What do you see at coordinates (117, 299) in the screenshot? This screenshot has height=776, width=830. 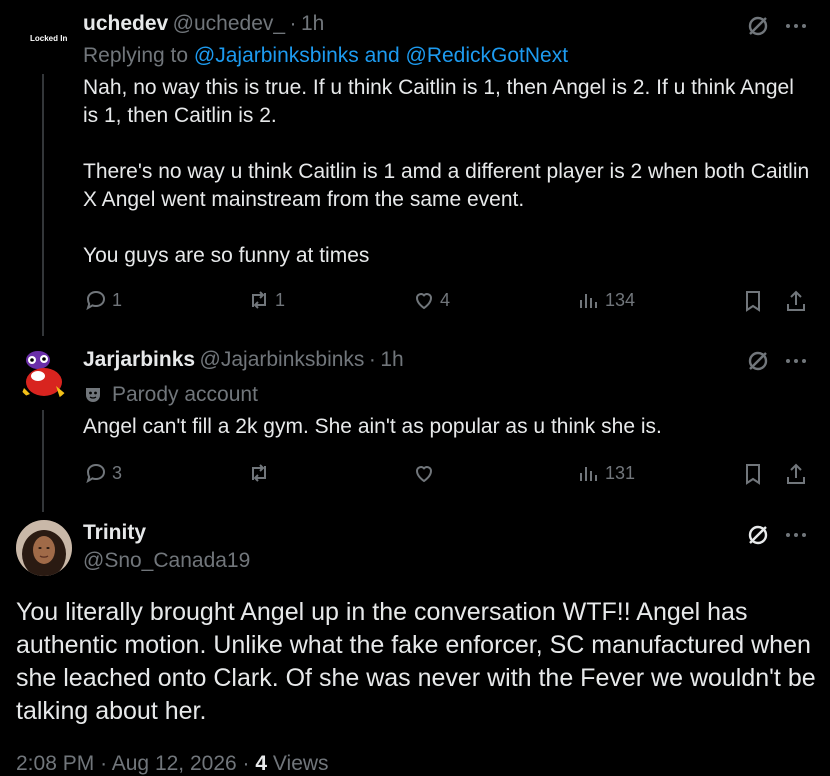 I see `reply-count: 1` at bounding box center [117, 299].